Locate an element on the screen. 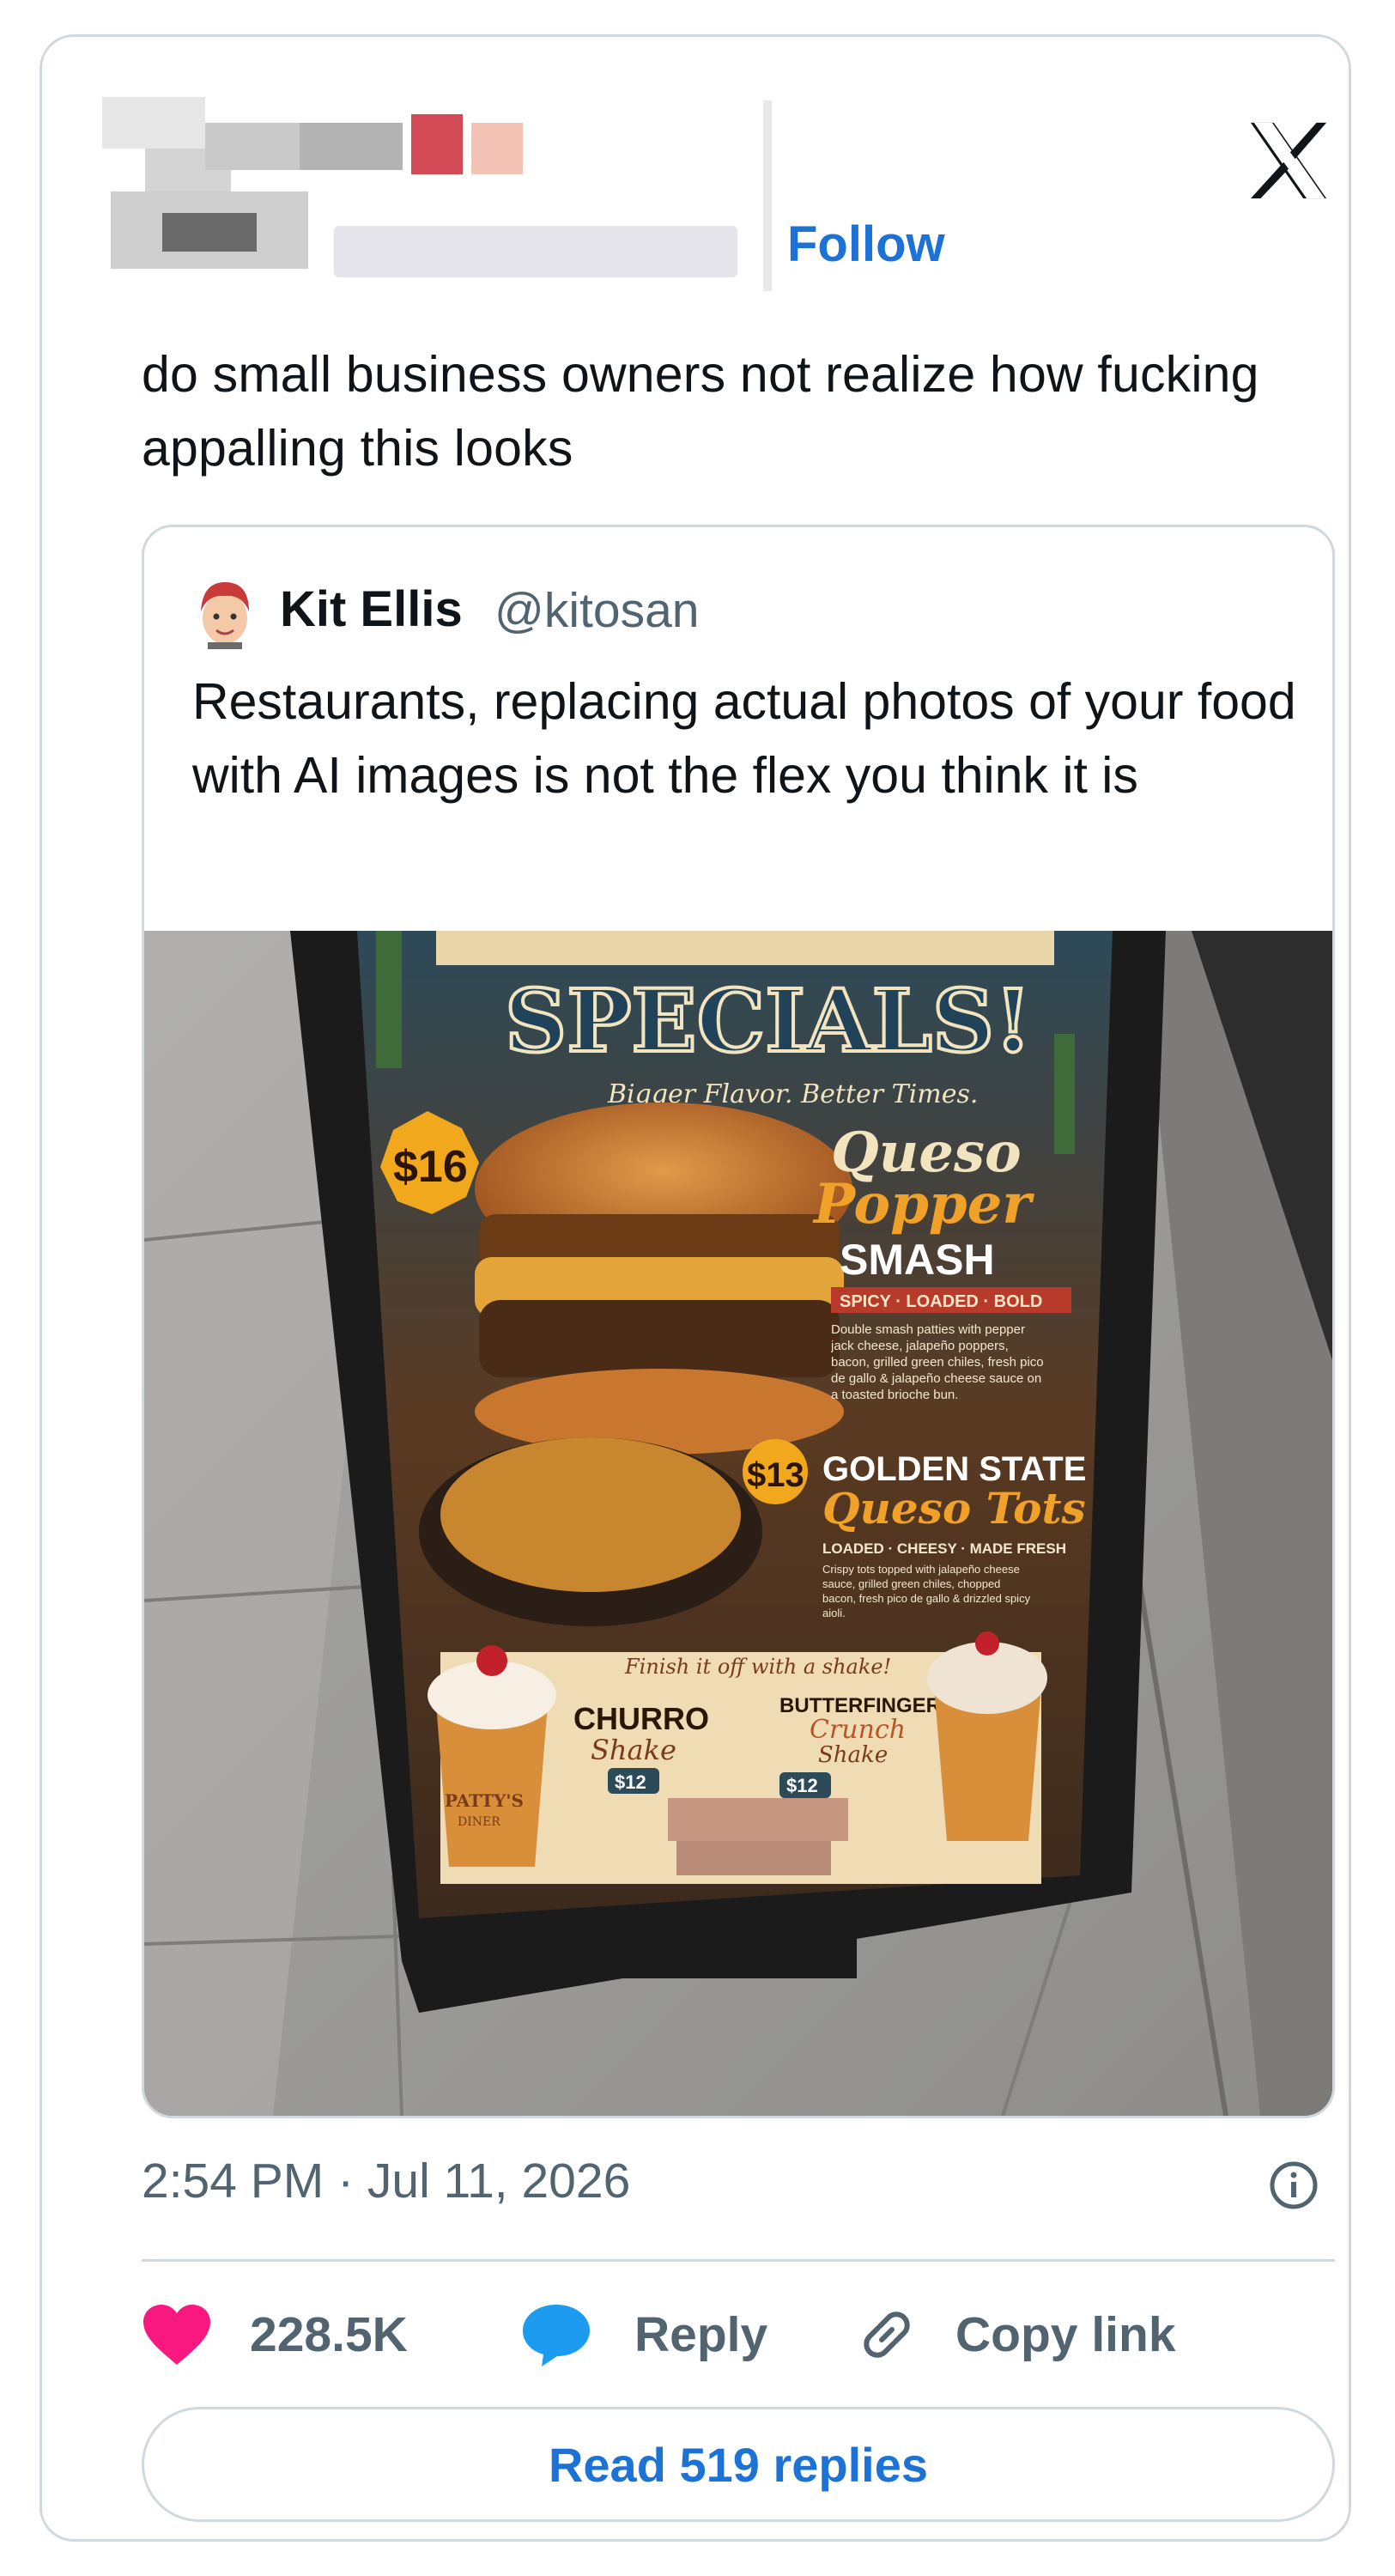 This screenshot has width=1395, height=2576. like-count: 228.5K is located at coordinates (329, 2334).